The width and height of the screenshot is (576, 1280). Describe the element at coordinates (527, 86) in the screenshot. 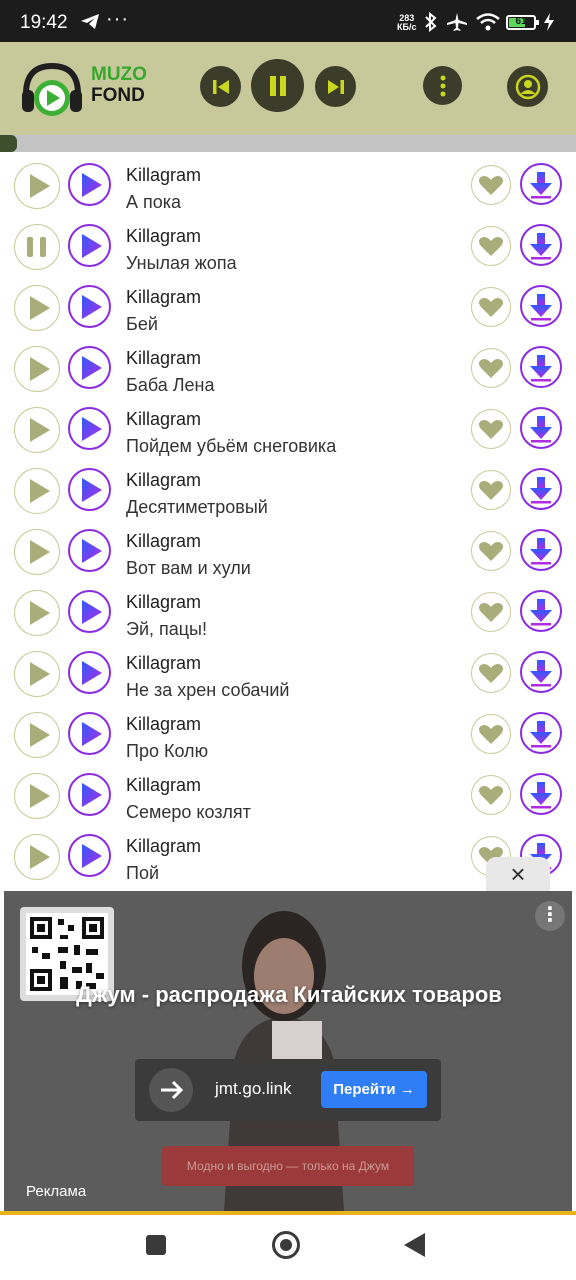

I see `account-button` at that location.